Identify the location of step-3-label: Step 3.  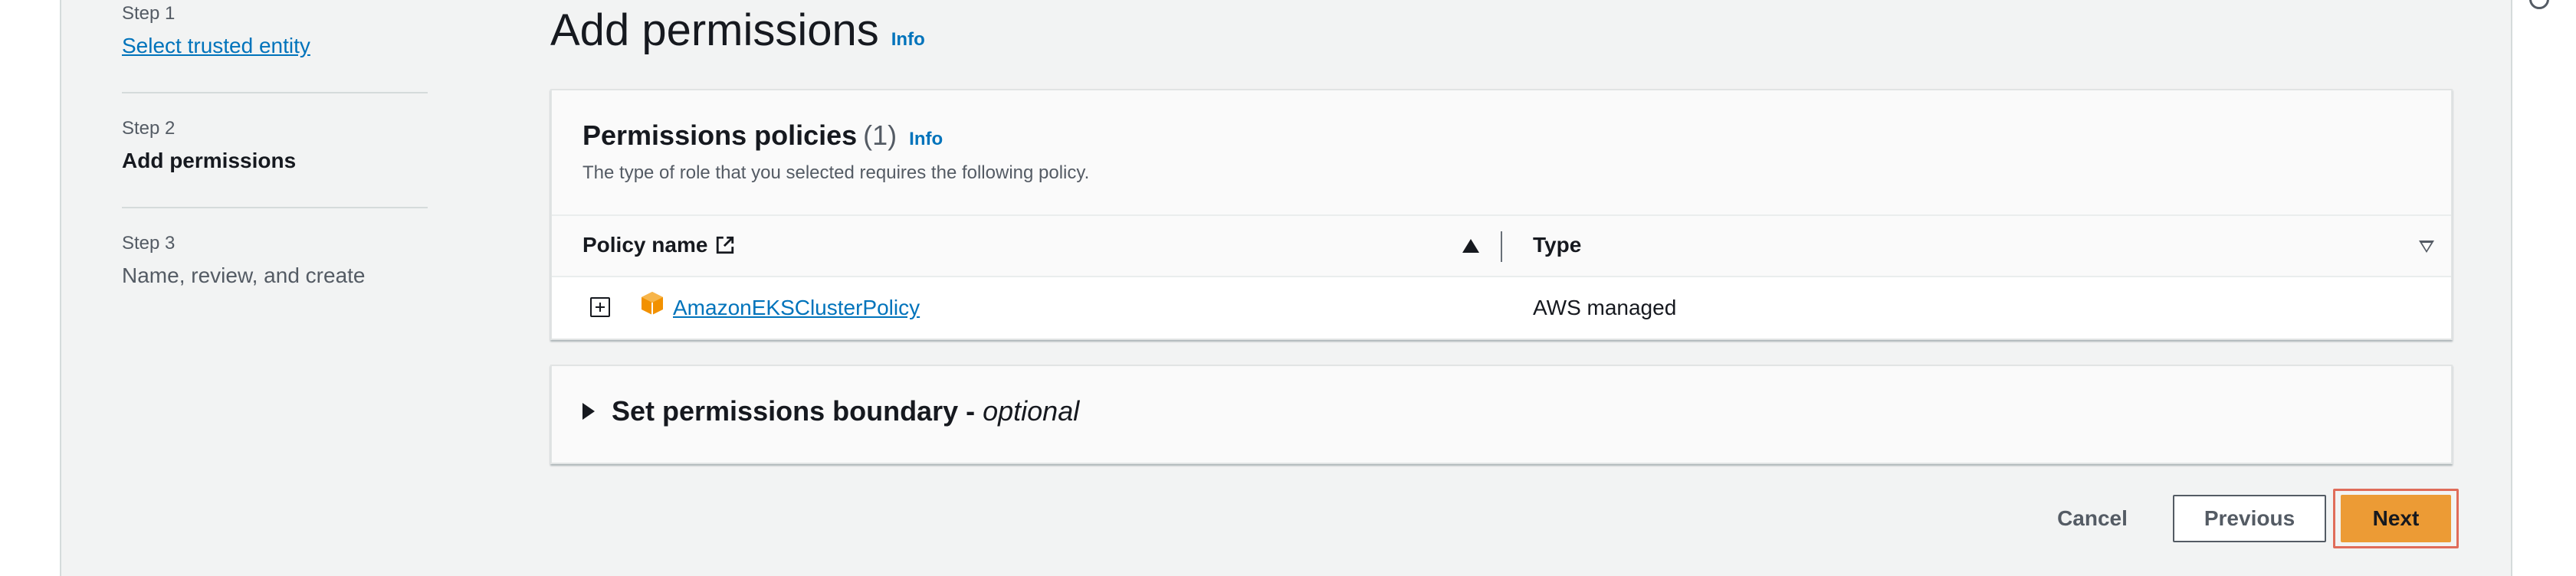
(149, 243).